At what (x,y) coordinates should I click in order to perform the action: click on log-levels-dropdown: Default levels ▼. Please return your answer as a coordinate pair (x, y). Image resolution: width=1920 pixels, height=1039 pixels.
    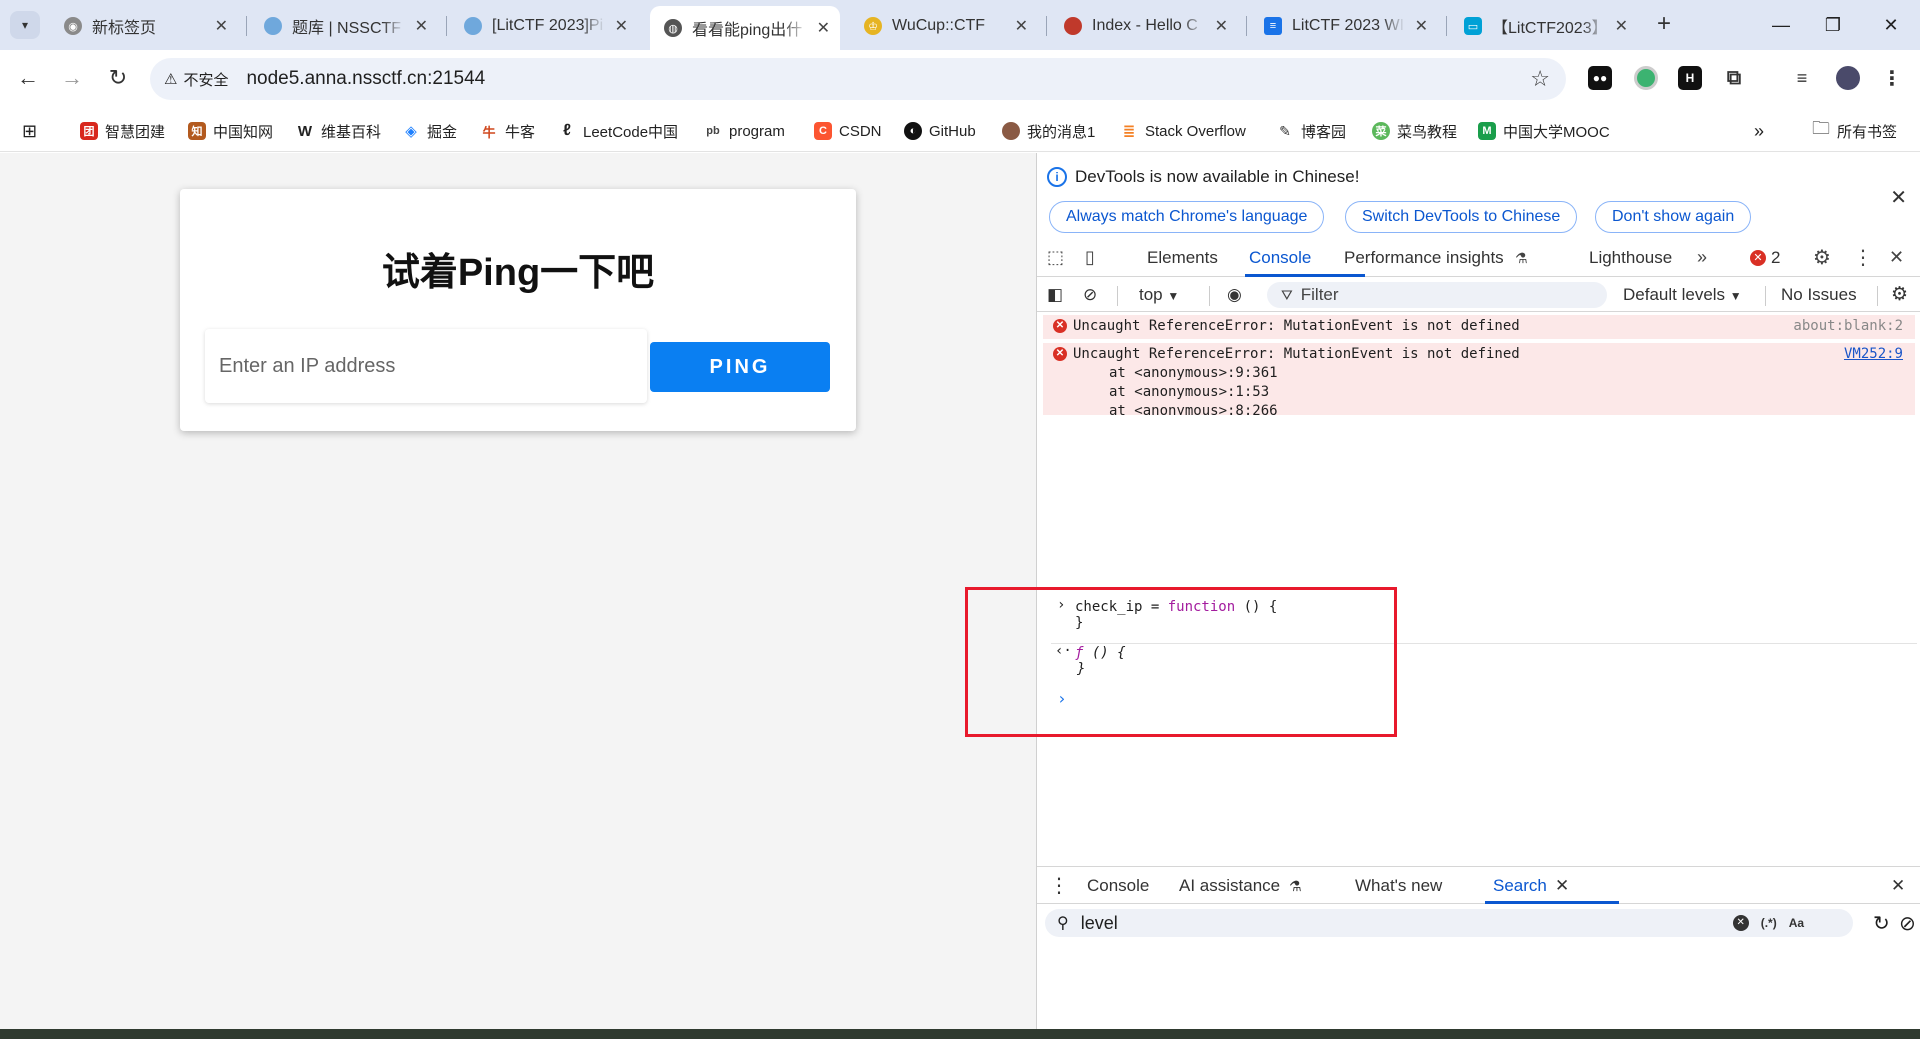
    Looking at the image, I should click on (1682, 295).